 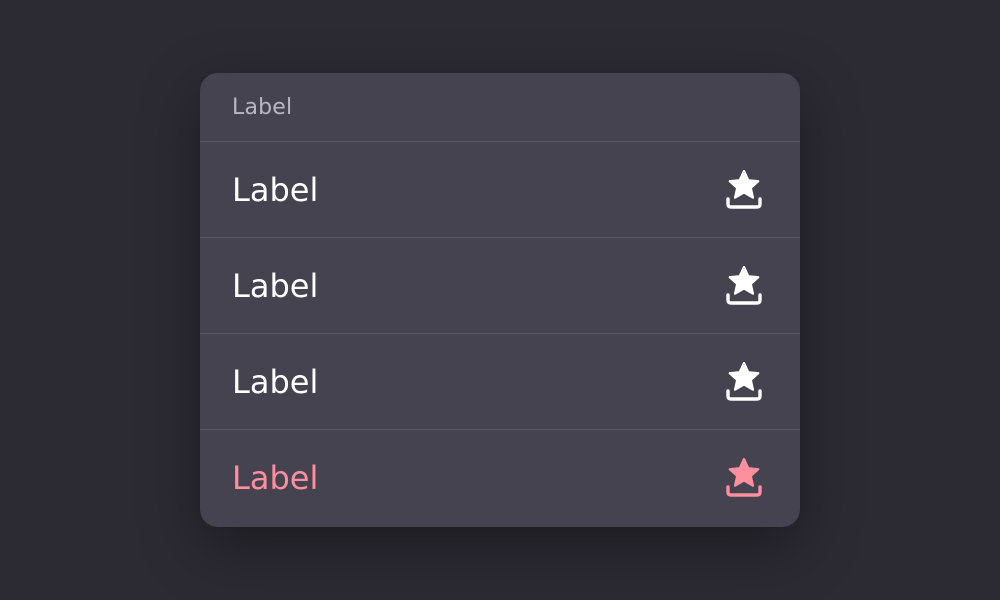 I want to click on menu-item-3: Label, so click(x=500, y=382).